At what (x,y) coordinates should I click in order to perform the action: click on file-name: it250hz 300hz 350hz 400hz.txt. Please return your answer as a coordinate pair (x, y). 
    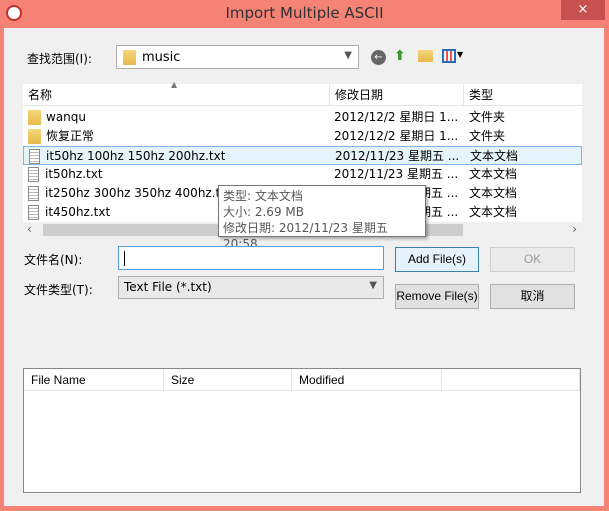
    Looking at the image, I should click on (139, 193).